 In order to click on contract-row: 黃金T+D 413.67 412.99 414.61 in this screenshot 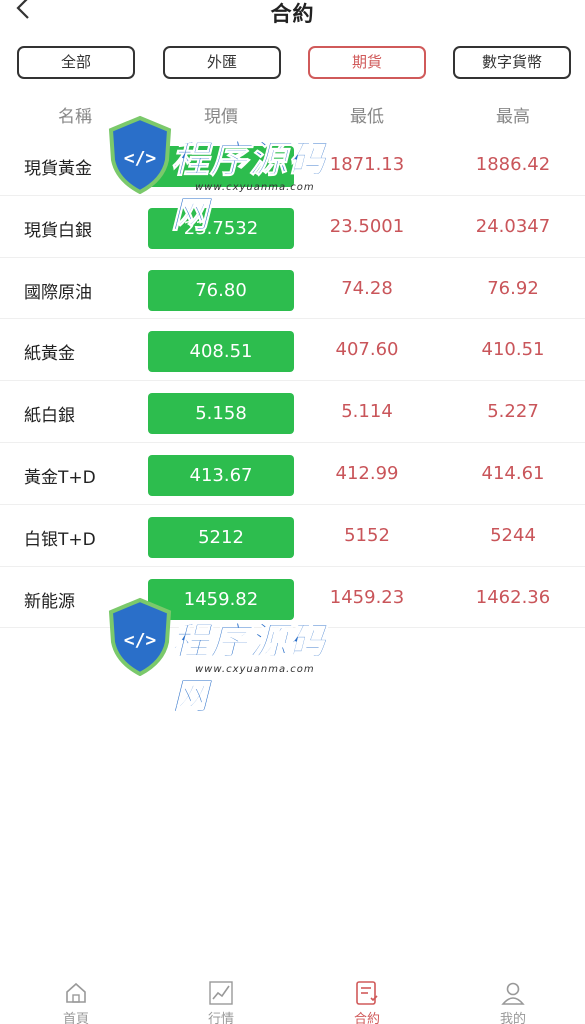, I will do `click(292, 474)`.